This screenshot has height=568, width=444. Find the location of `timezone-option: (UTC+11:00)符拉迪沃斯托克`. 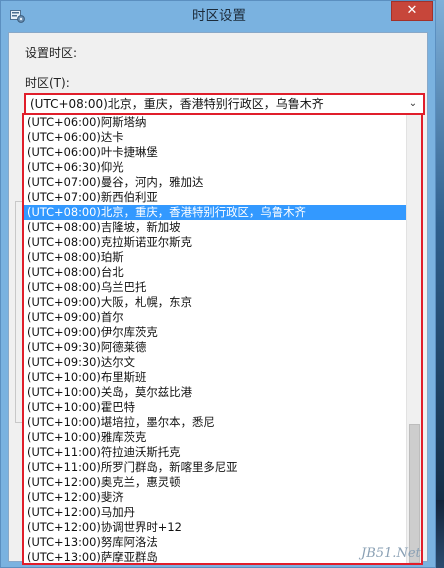

timezone-option: (UTC+11:00)符拉迪沃斯托克 is located at coordinates (215, 452).